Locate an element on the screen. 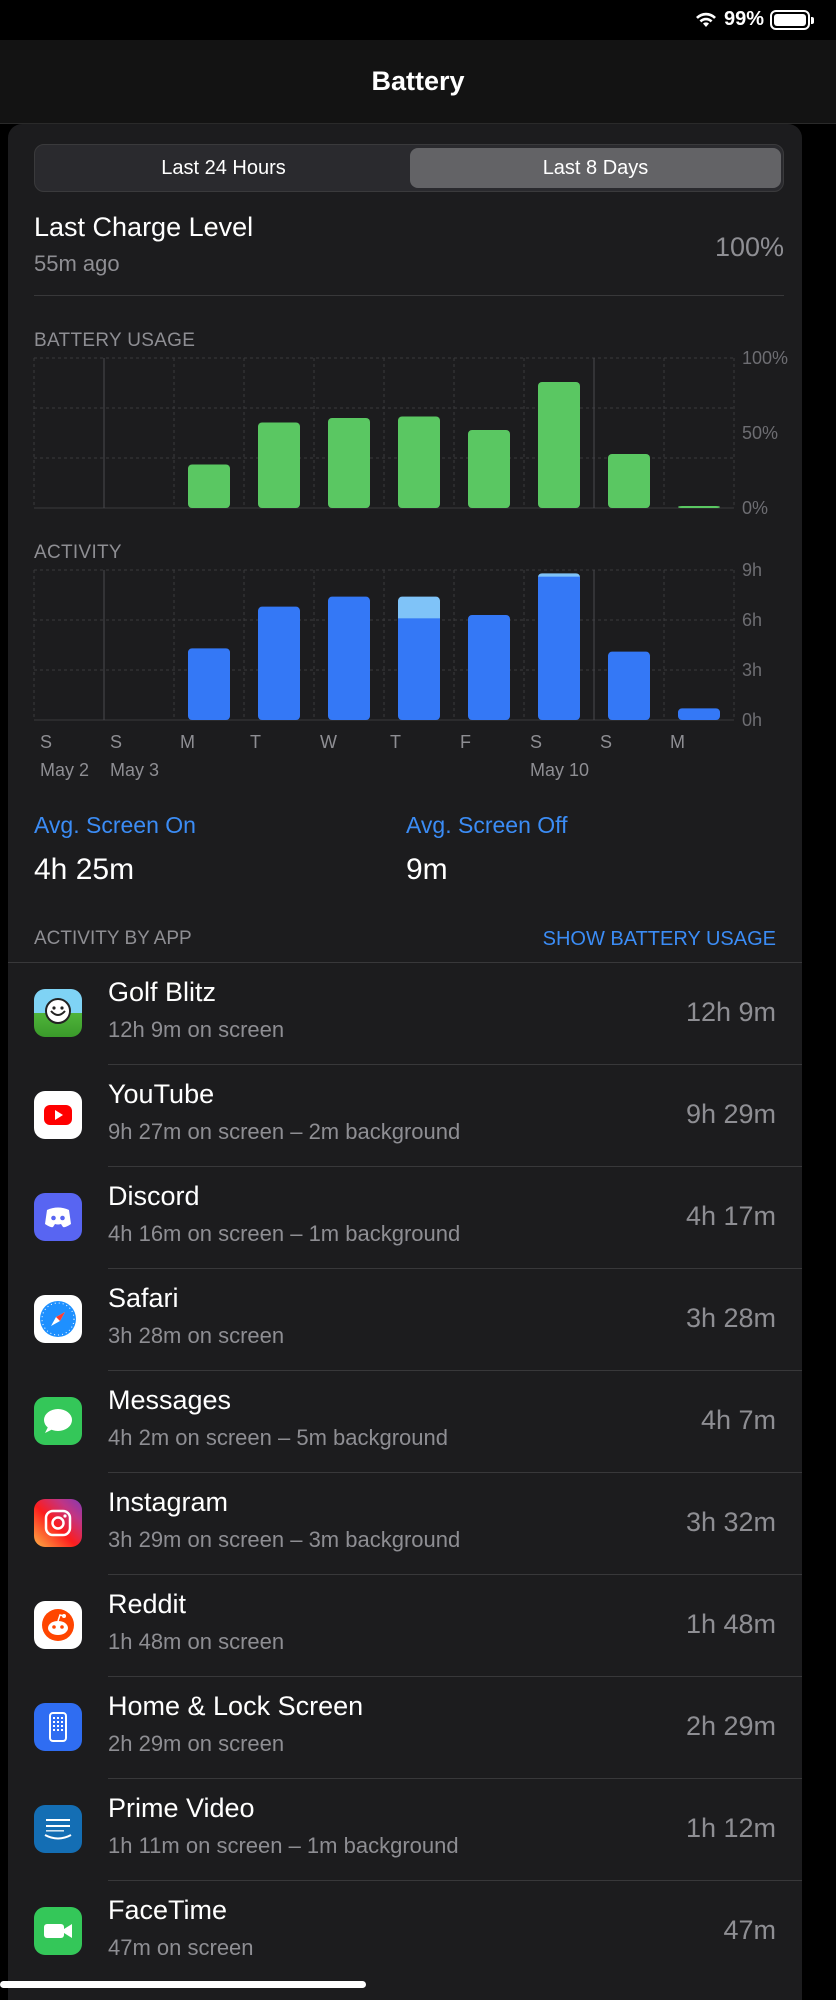 This screenshot has width=836, height=2000. status-bar: 99% is located at coordinates (418, 20).